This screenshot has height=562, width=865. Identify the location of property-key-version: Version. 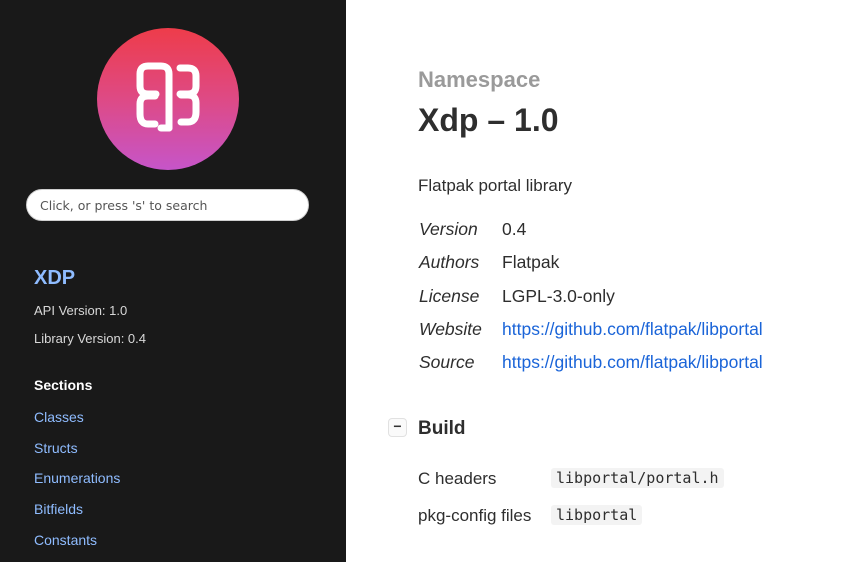
(448, 229).